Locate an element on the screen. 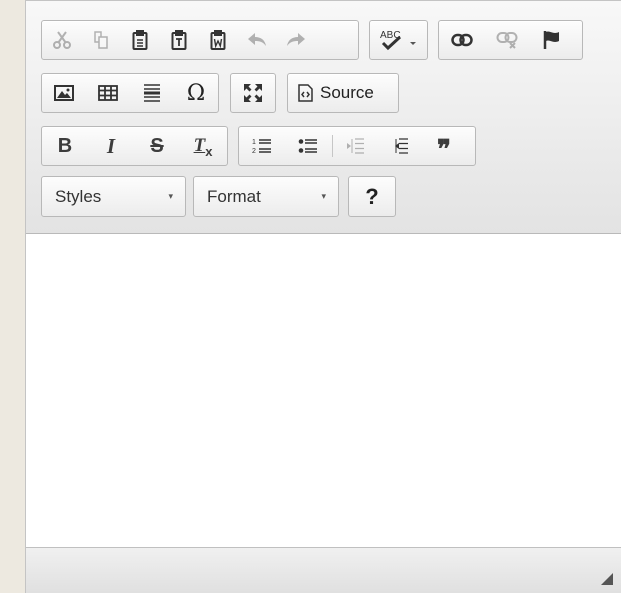  blockquote-icon: ❞ is located at coordinates (444, 146).